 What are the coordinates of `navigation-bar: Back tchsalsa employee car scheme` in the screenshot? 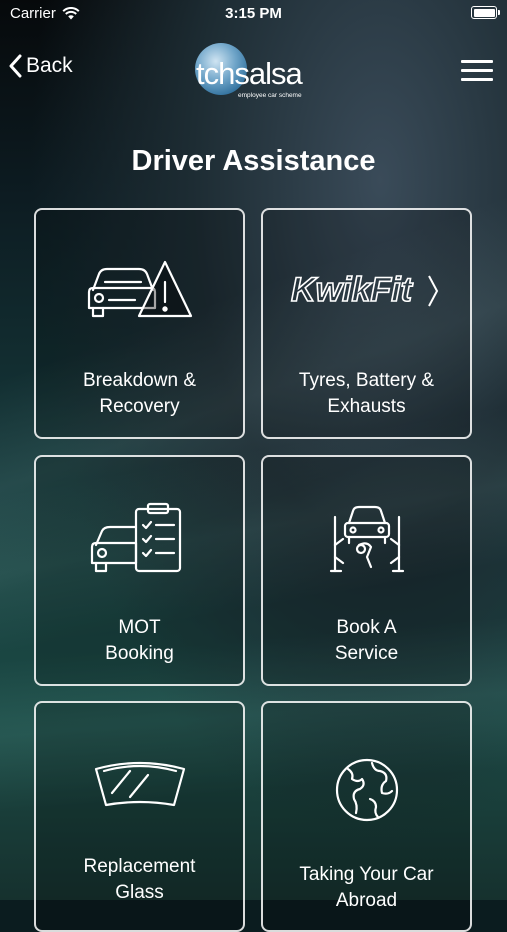 It's located at (253, 70).